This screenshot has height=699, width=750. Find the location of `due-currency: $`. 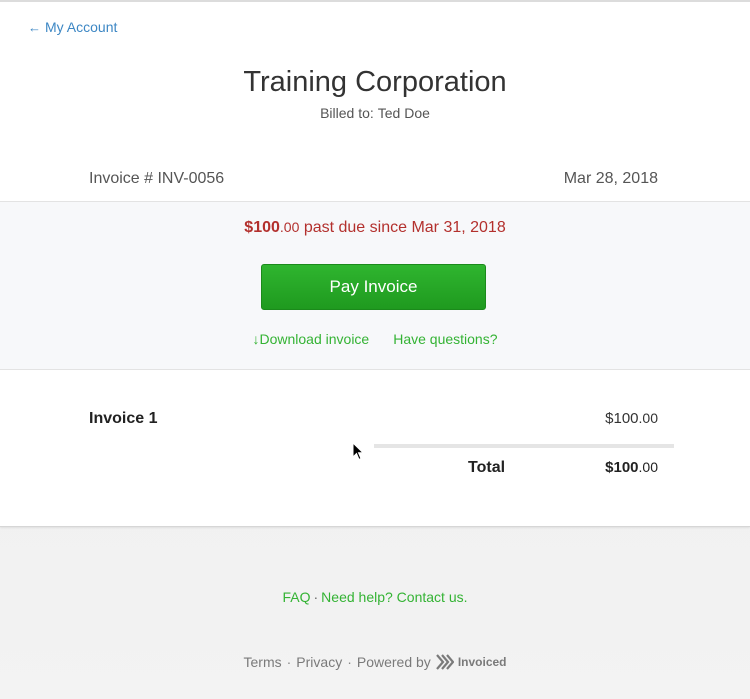

due-currency: $ is located at coordinates (249, 227).